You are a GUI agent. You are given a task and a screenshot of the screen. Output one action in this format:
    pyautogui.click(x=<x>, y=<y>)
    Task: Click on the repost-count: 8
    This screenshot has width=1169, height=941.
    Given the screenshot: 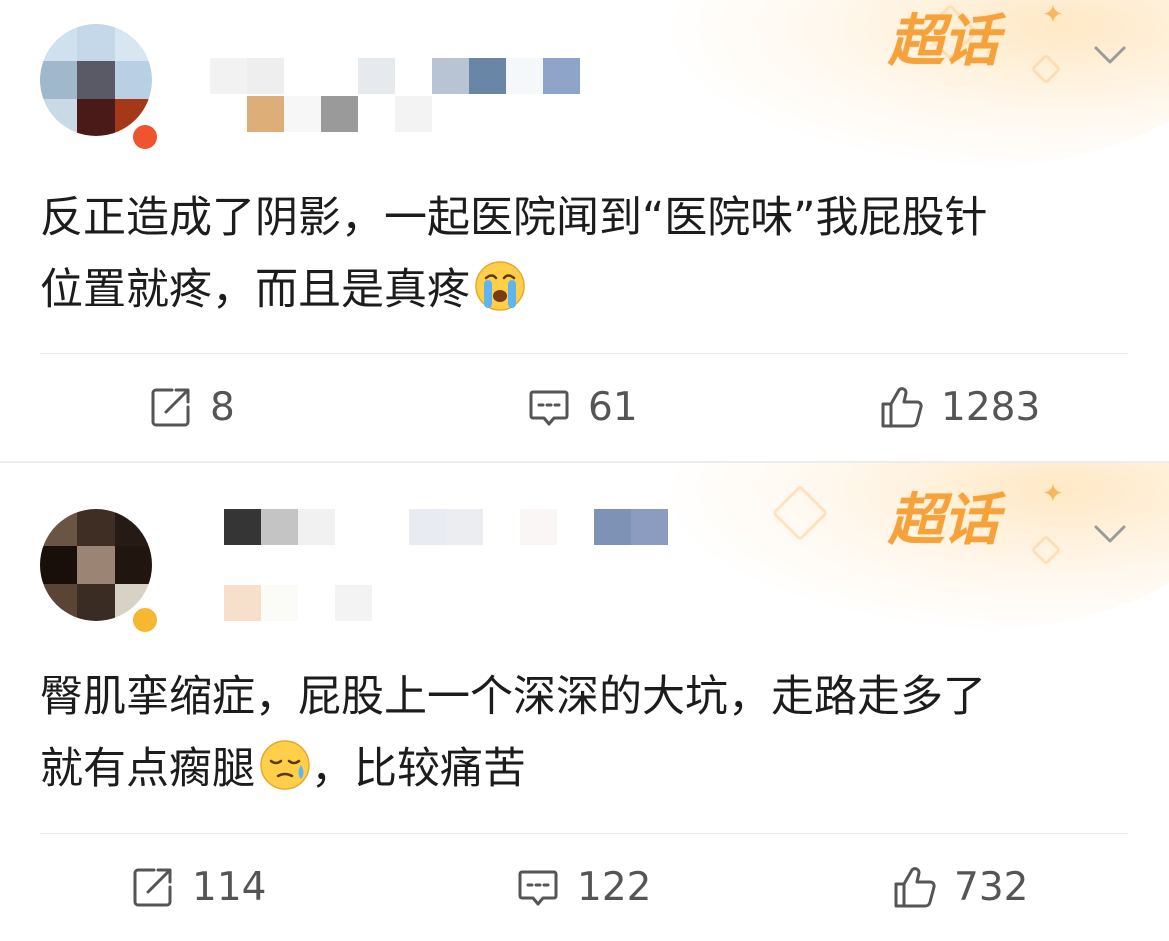 What is the action you would take?
    pyautogui.click(x=222, y=407)
    